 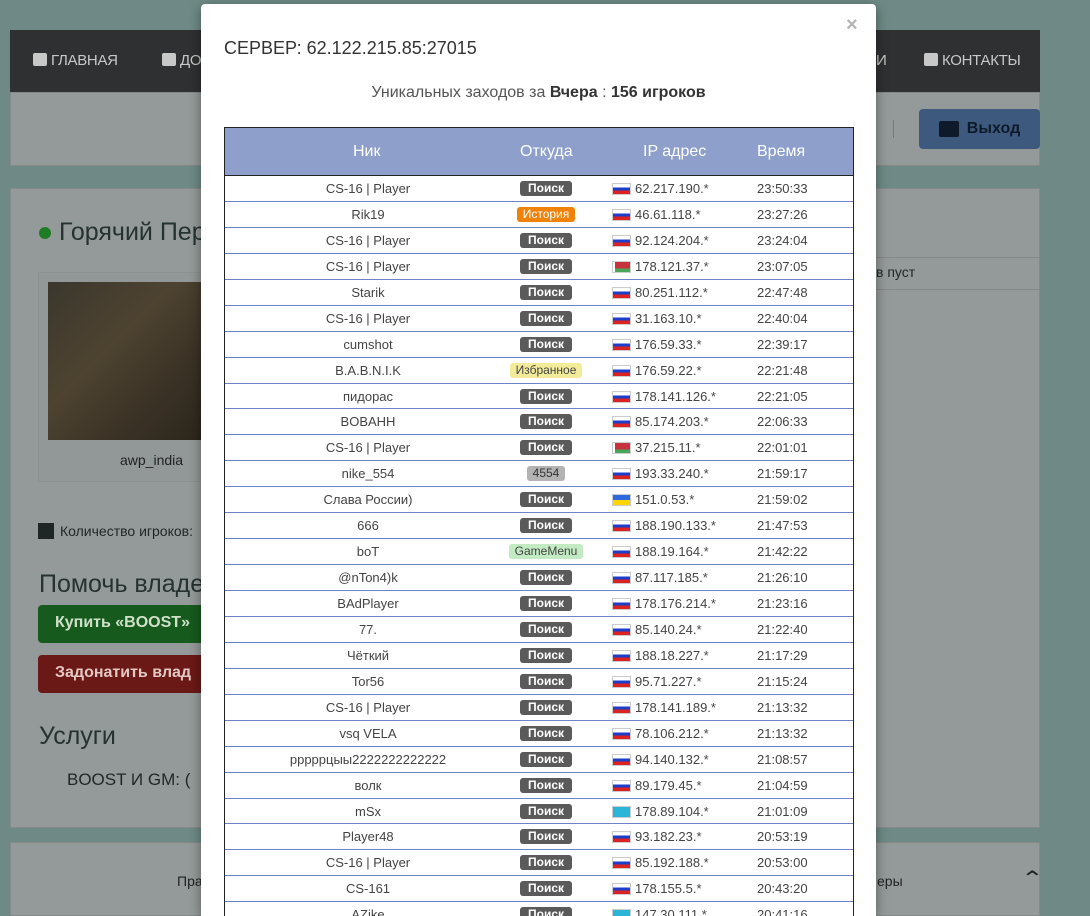 I want to click on logout-button: Выход, so click(x=979, y=129).